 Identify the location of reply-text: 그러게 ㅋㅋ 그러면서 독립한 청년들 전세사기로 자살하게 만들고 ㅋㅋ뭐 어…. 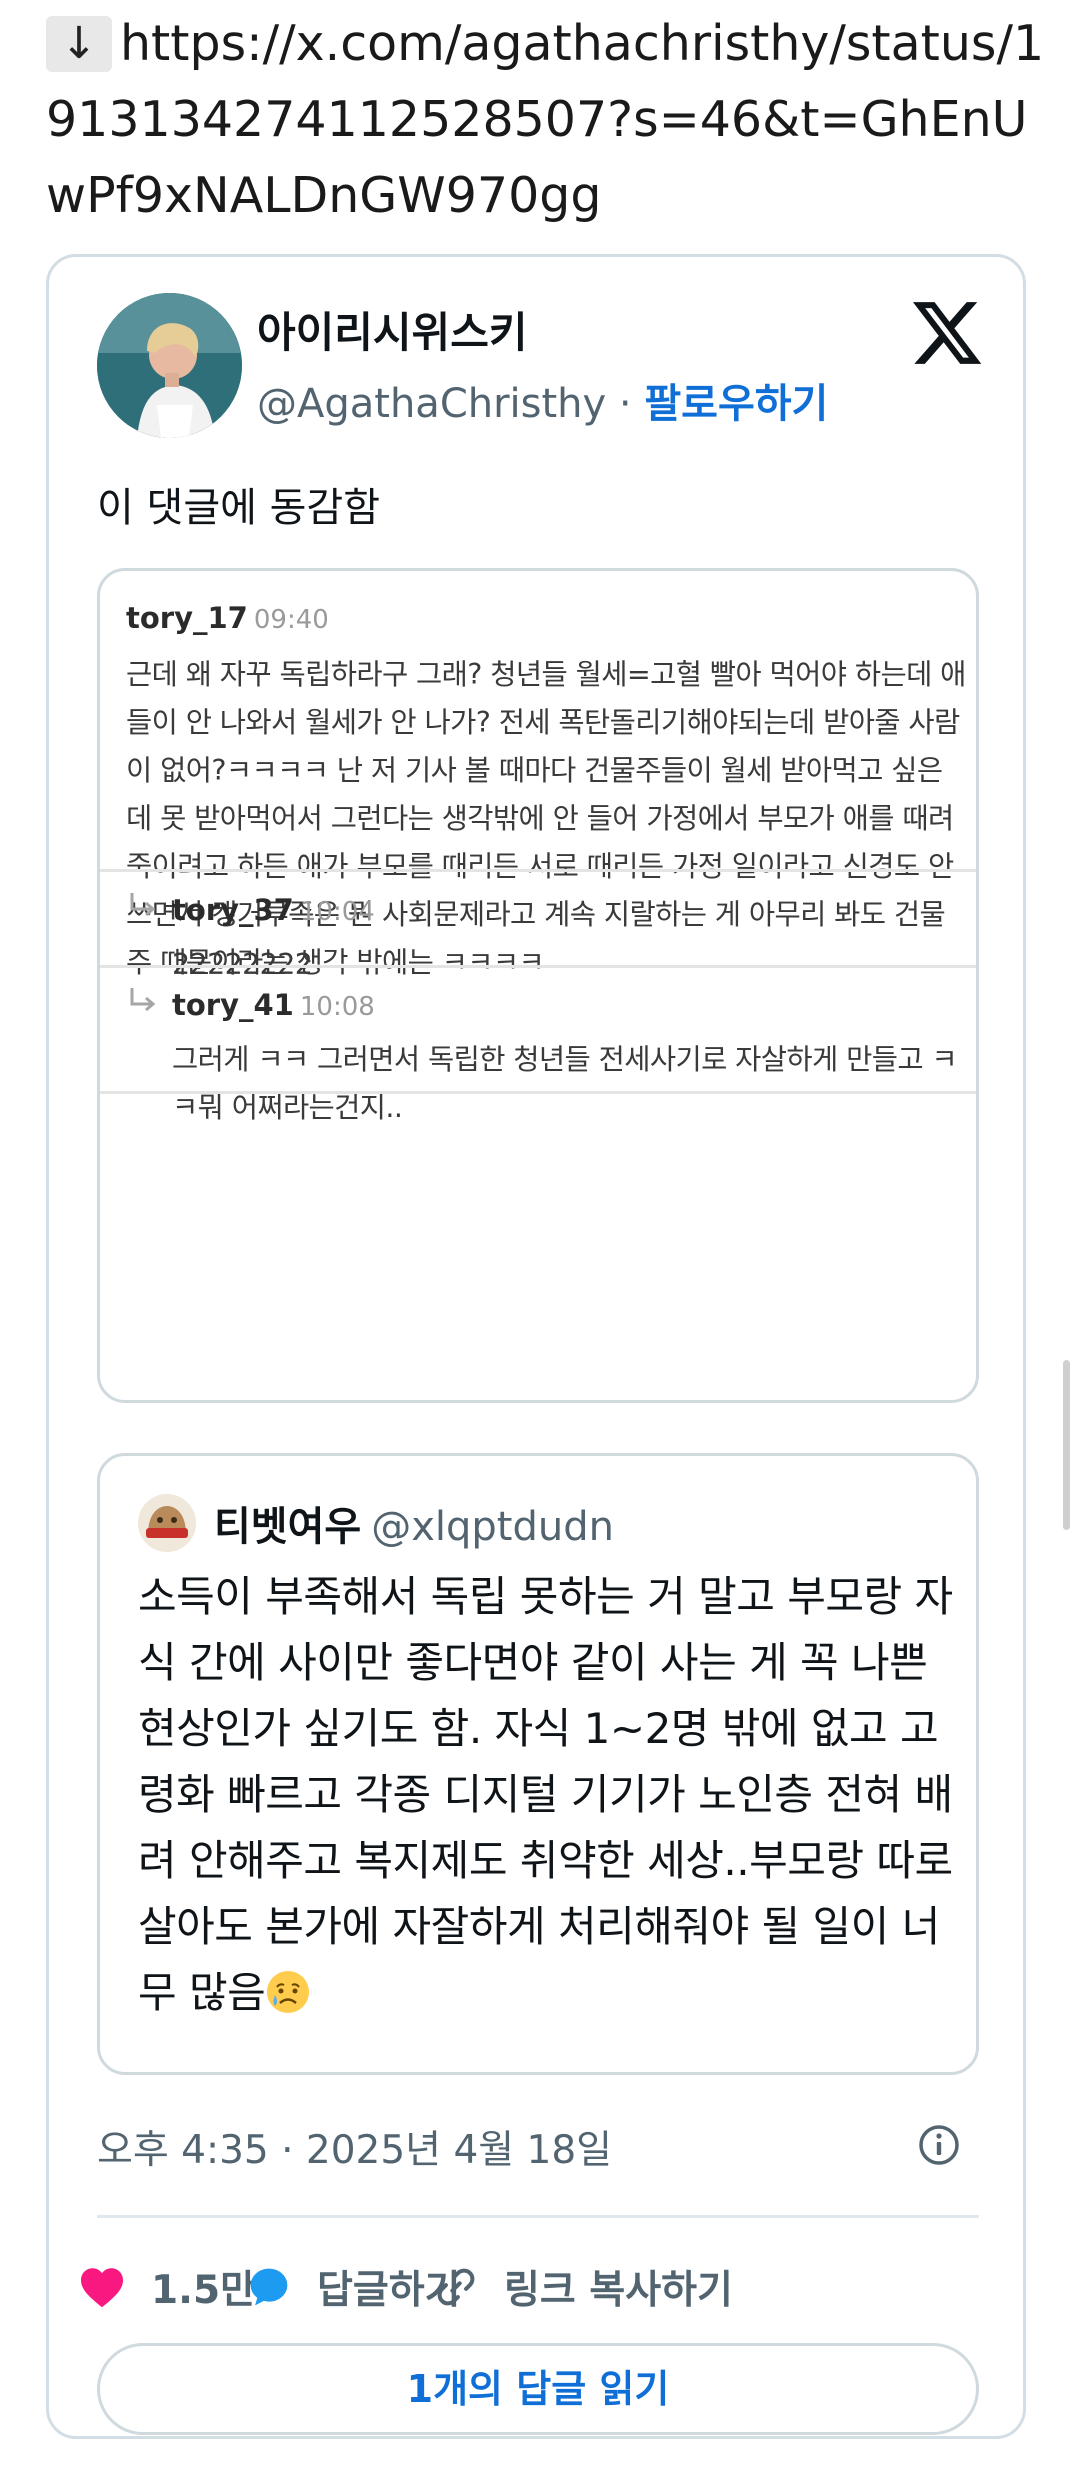
(565, 1083).